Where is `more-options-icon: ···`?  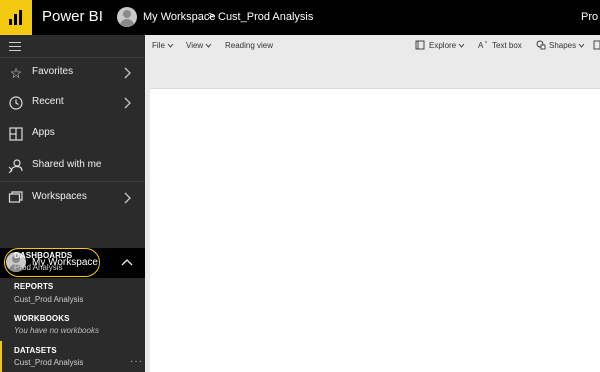
more-options-icon: ··· is located at coordinates (136, 361).